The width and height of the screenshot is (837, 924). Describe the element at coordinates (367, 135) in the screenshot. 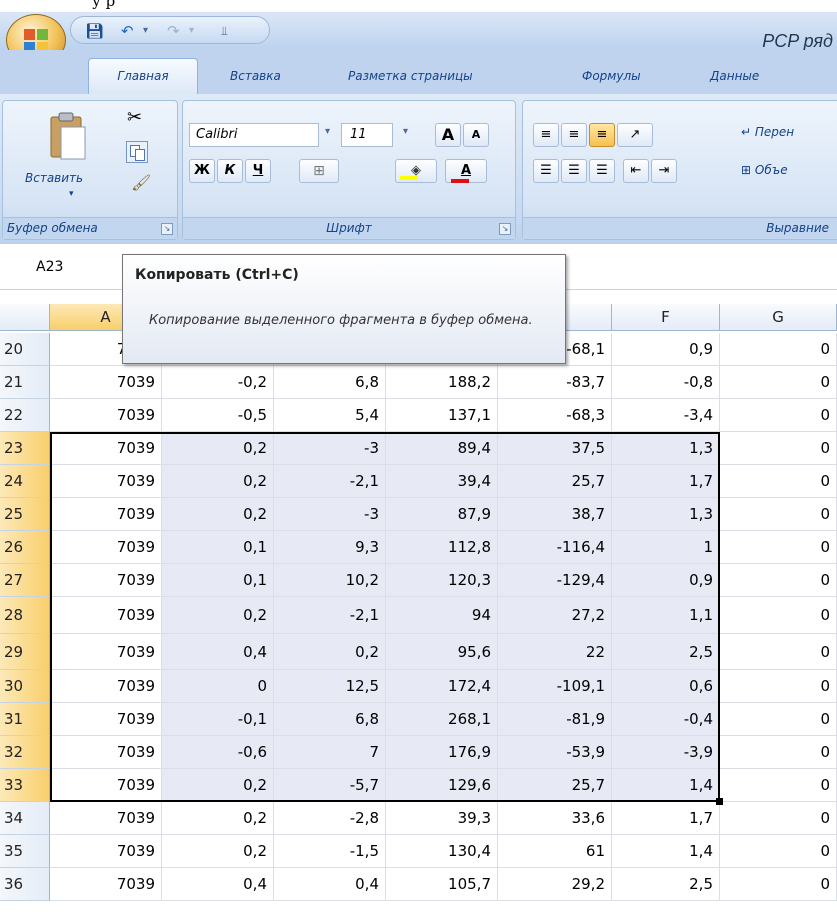

I see `font-size-input: 11` at that location.